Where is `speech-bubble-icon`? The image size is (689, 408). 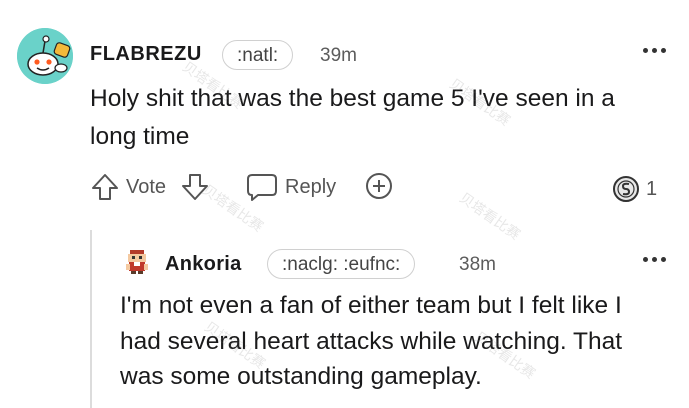
speech-bubble-icon is located at coordinates (262, 187).